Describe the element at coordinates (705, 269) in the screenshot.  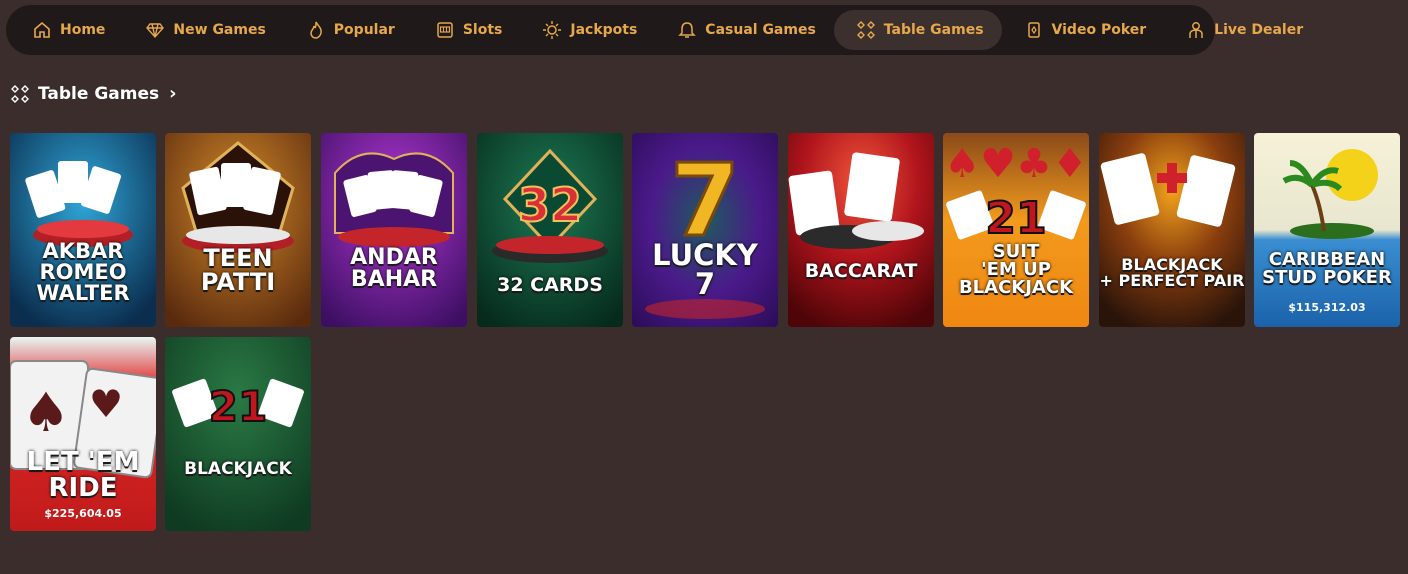
I see `game-title: LUCKY 7` at that location.